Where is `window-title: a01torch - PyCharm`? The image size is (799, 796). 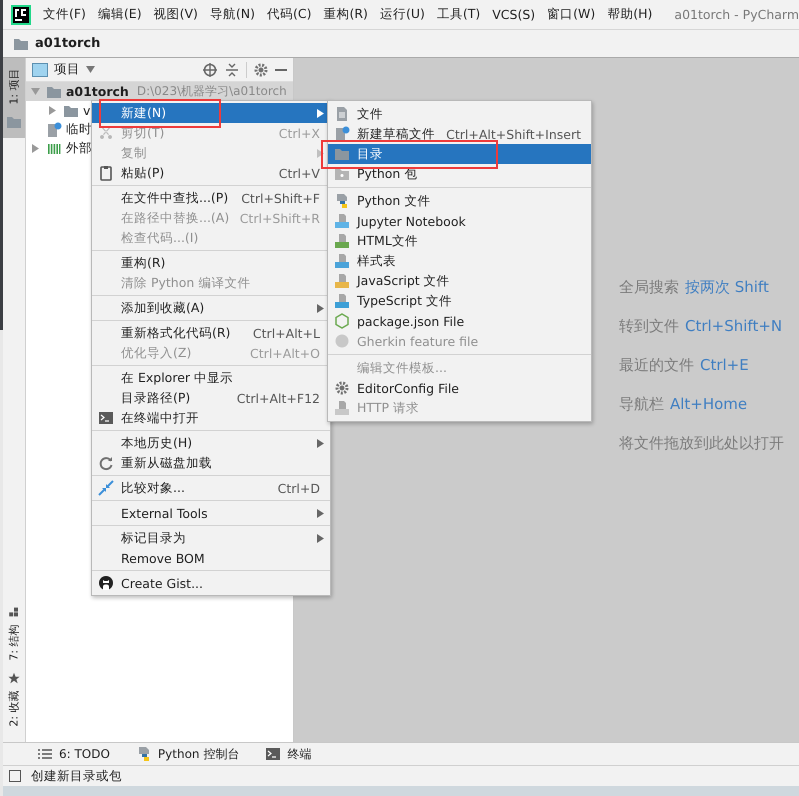 window-title: a01torch - PyCharm is located at coordinates (736, 14).